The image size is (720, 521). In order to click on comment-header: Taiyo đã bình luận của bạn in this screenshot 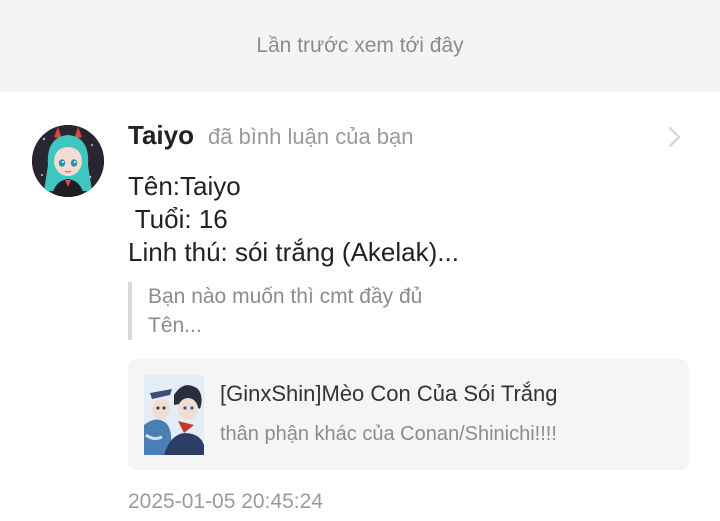, I will do `click(271, 137)`.